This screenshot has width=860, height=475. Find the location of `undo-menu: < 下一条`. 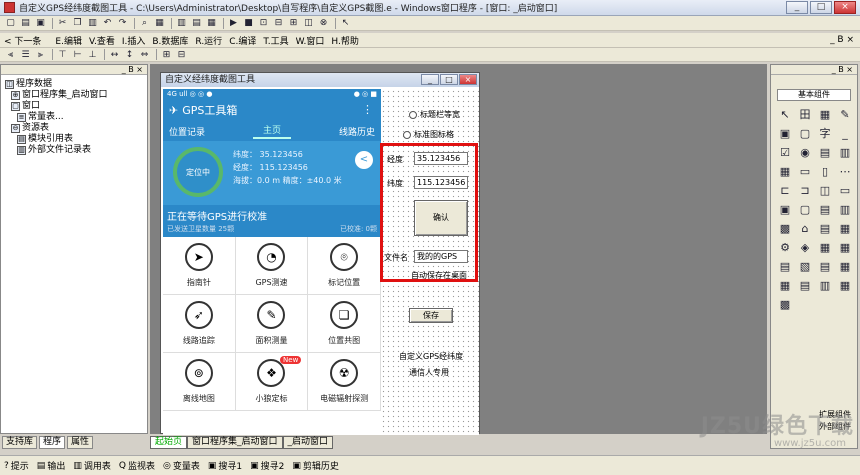

undo-menu: < 下一条 is located at coordinates (22, 40).